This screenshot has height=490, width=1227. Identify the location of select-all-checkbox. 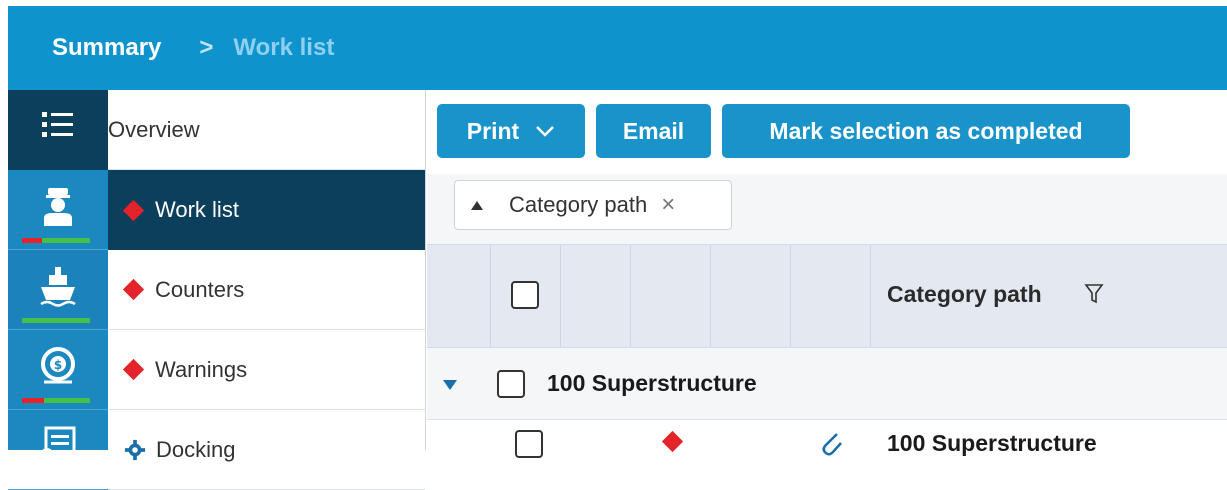
(525, 295).